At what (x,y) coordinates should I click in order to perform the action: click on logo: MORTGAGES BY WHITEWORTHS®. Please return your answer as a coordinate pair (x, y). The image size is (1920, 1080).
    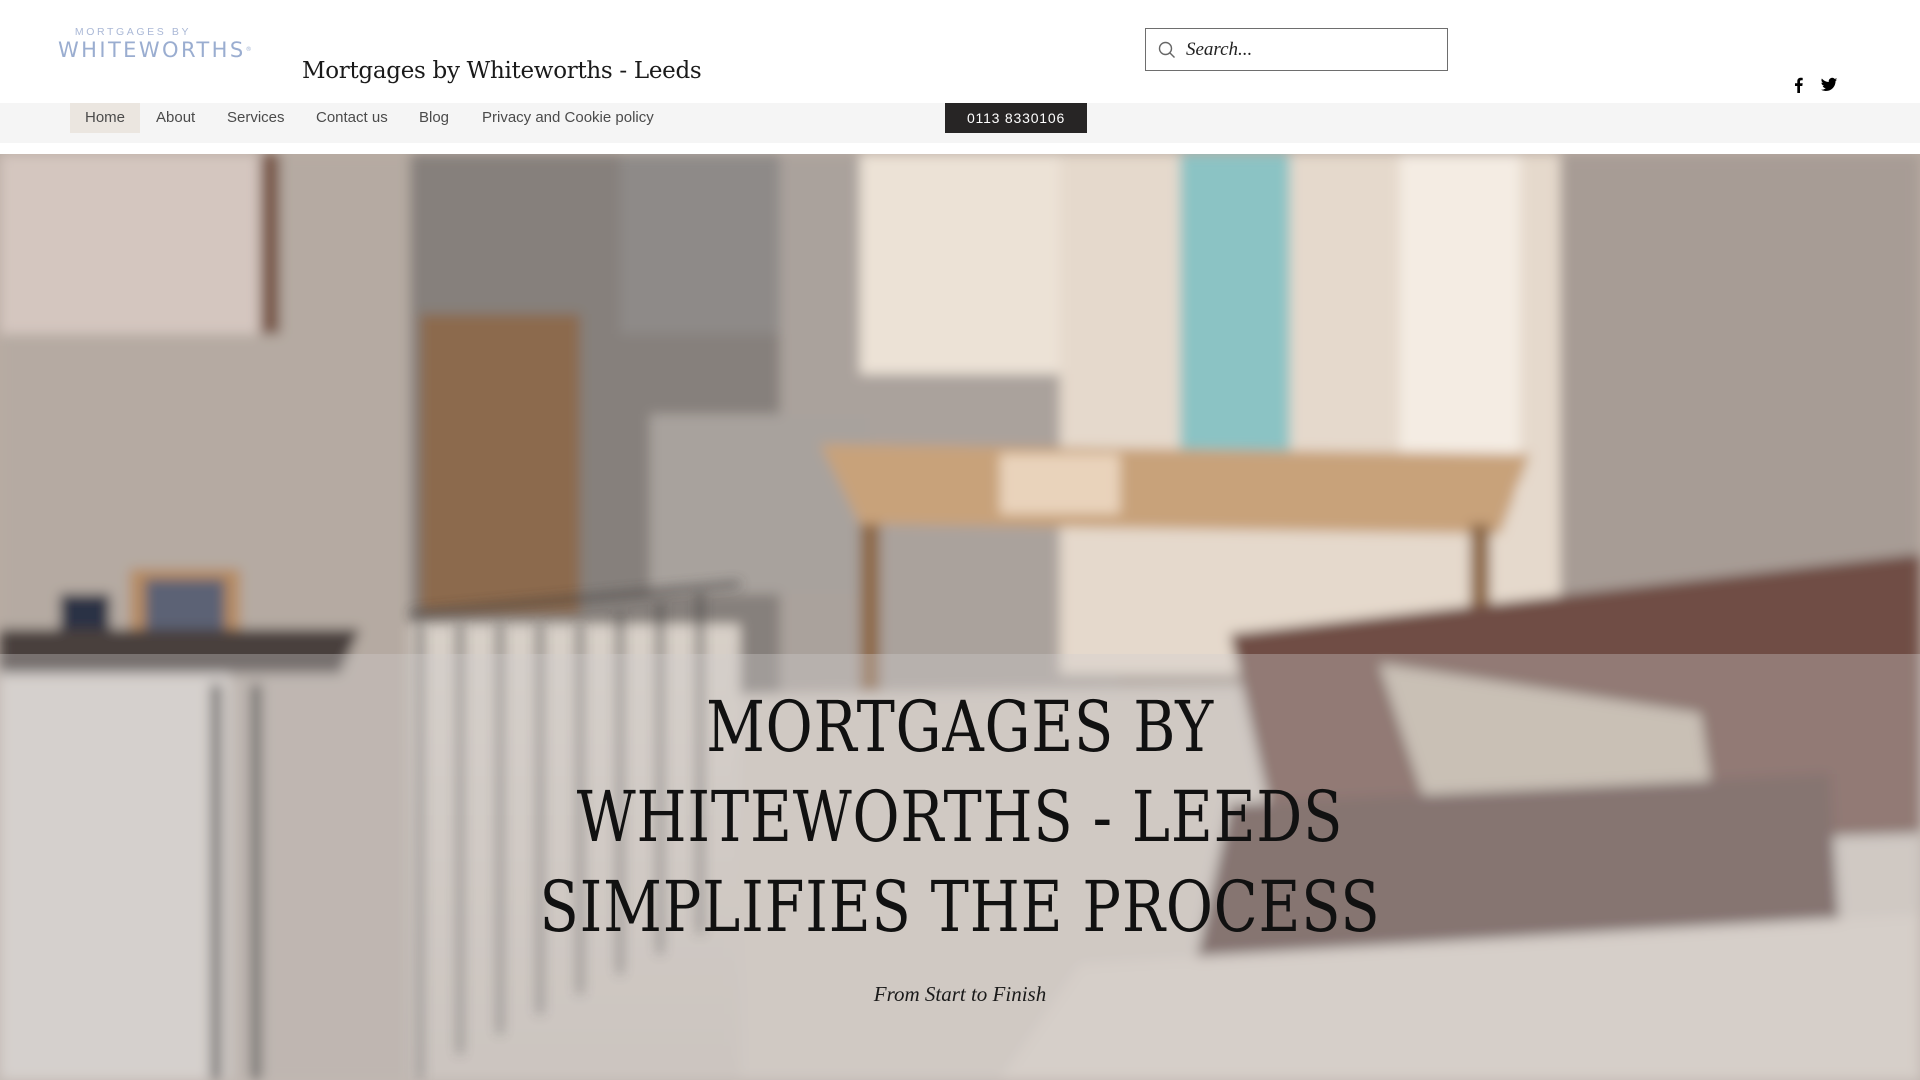
    Looking at the image, I should click on (154, 45).